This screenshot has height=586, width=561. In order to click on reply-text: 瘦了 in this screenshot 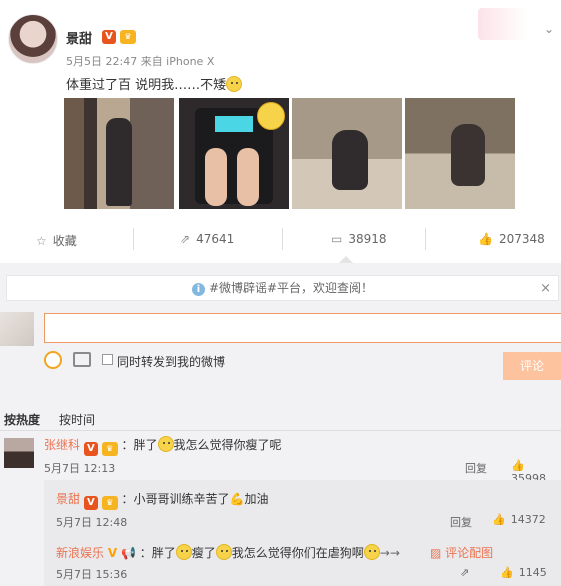, I will do `click(203, 553)`.